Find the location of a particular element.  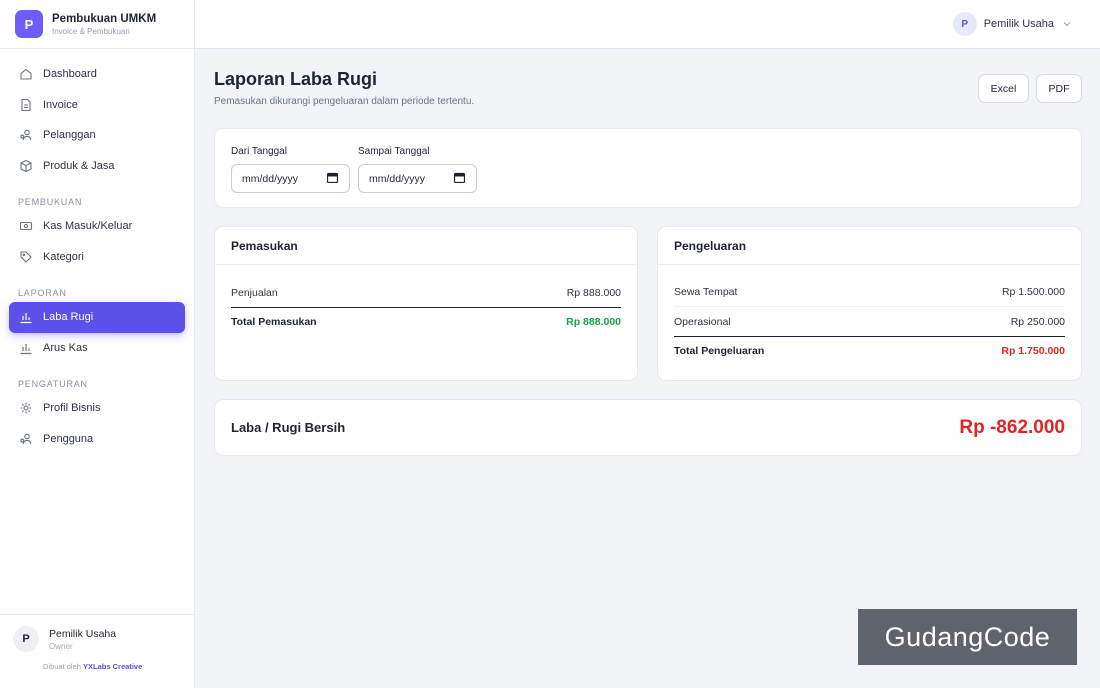

from-date-placeholder: mm/dd/yyyy is located at coordinates (270, 178).